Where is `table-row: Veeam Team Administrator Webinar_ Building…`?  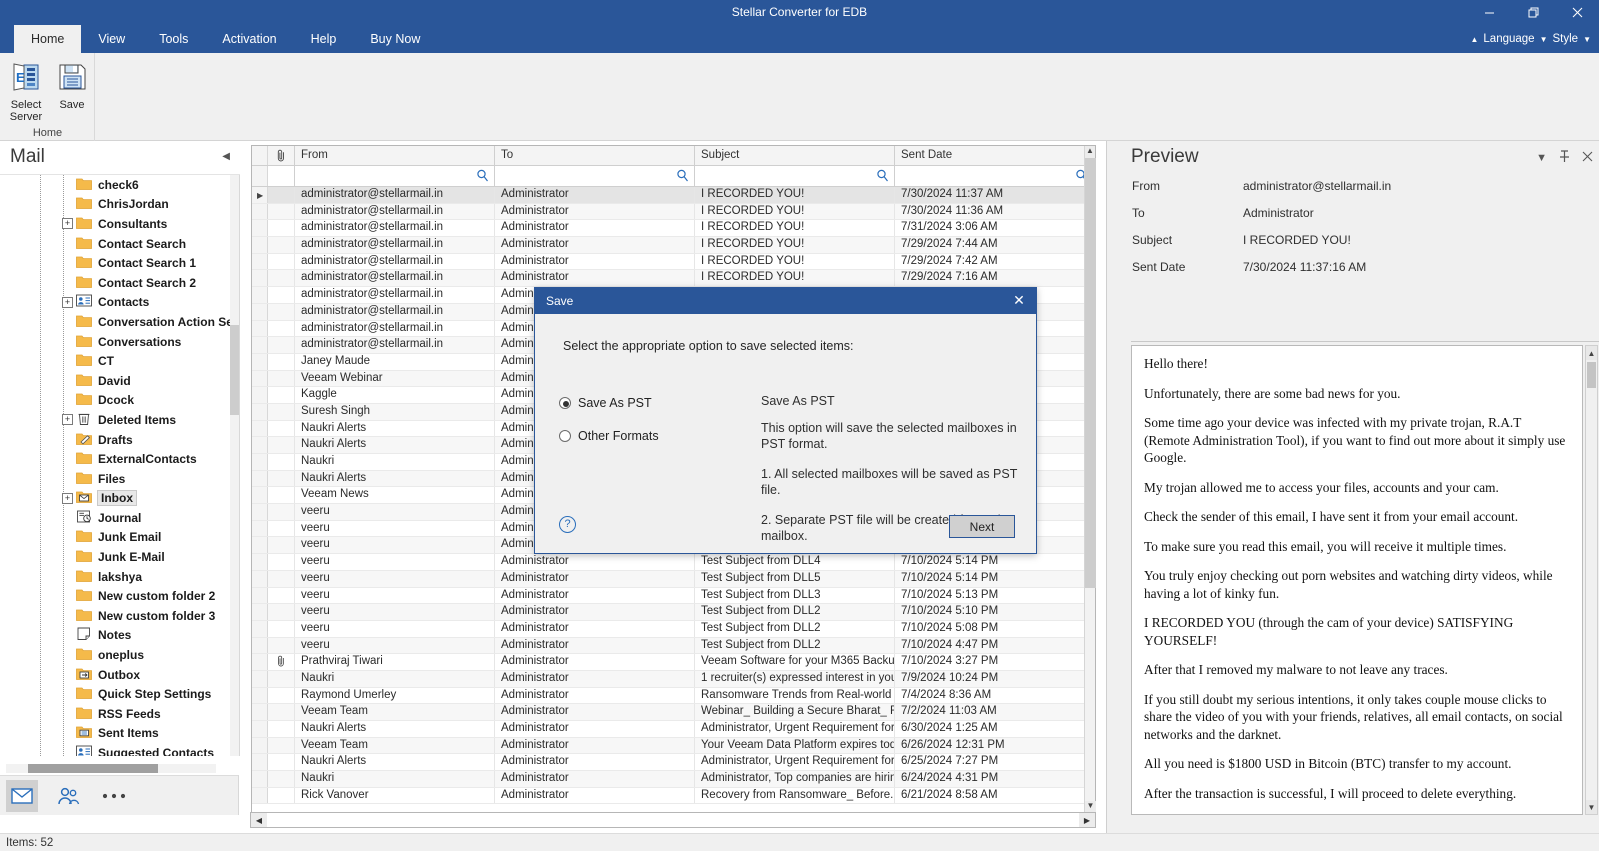 table-row: Veeam Team Administrator Webinar_ Building… is located at coordinates (673, 712).